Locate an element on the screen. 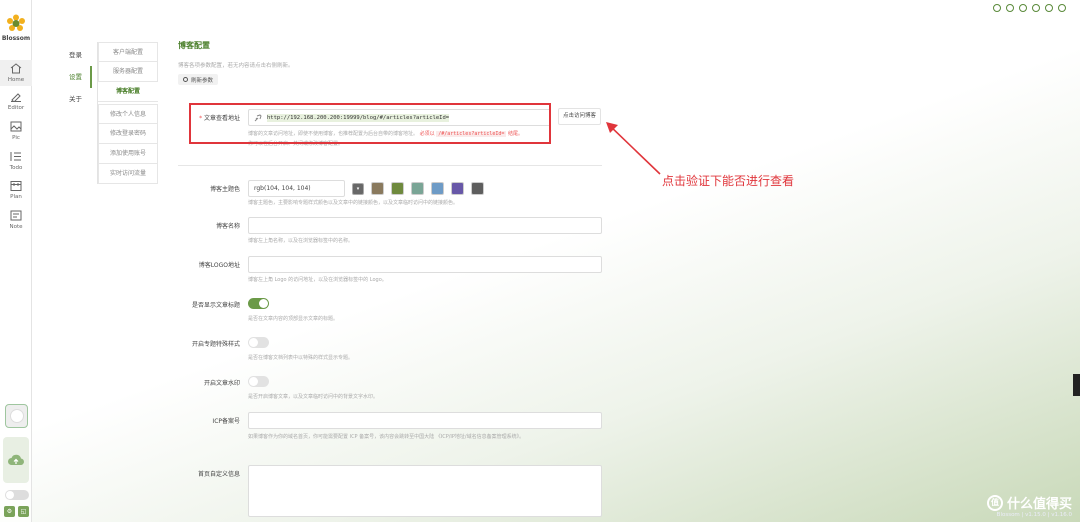 Image resolution: width=1080 pixels, height=522 pixels. settings-nav: 登录 设置 关于 is located at coordinates (77, 77).